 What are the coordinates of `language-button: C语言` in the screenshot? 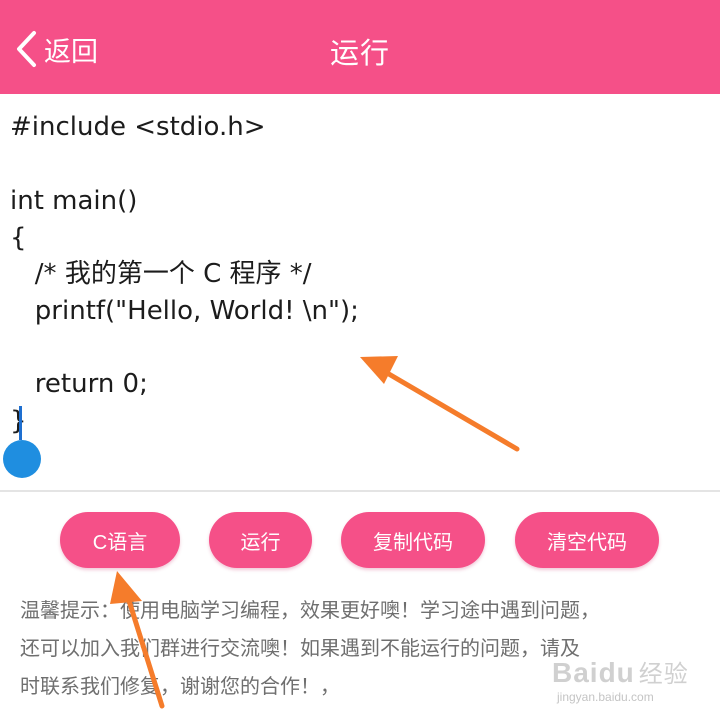 It's located at (120, 540).